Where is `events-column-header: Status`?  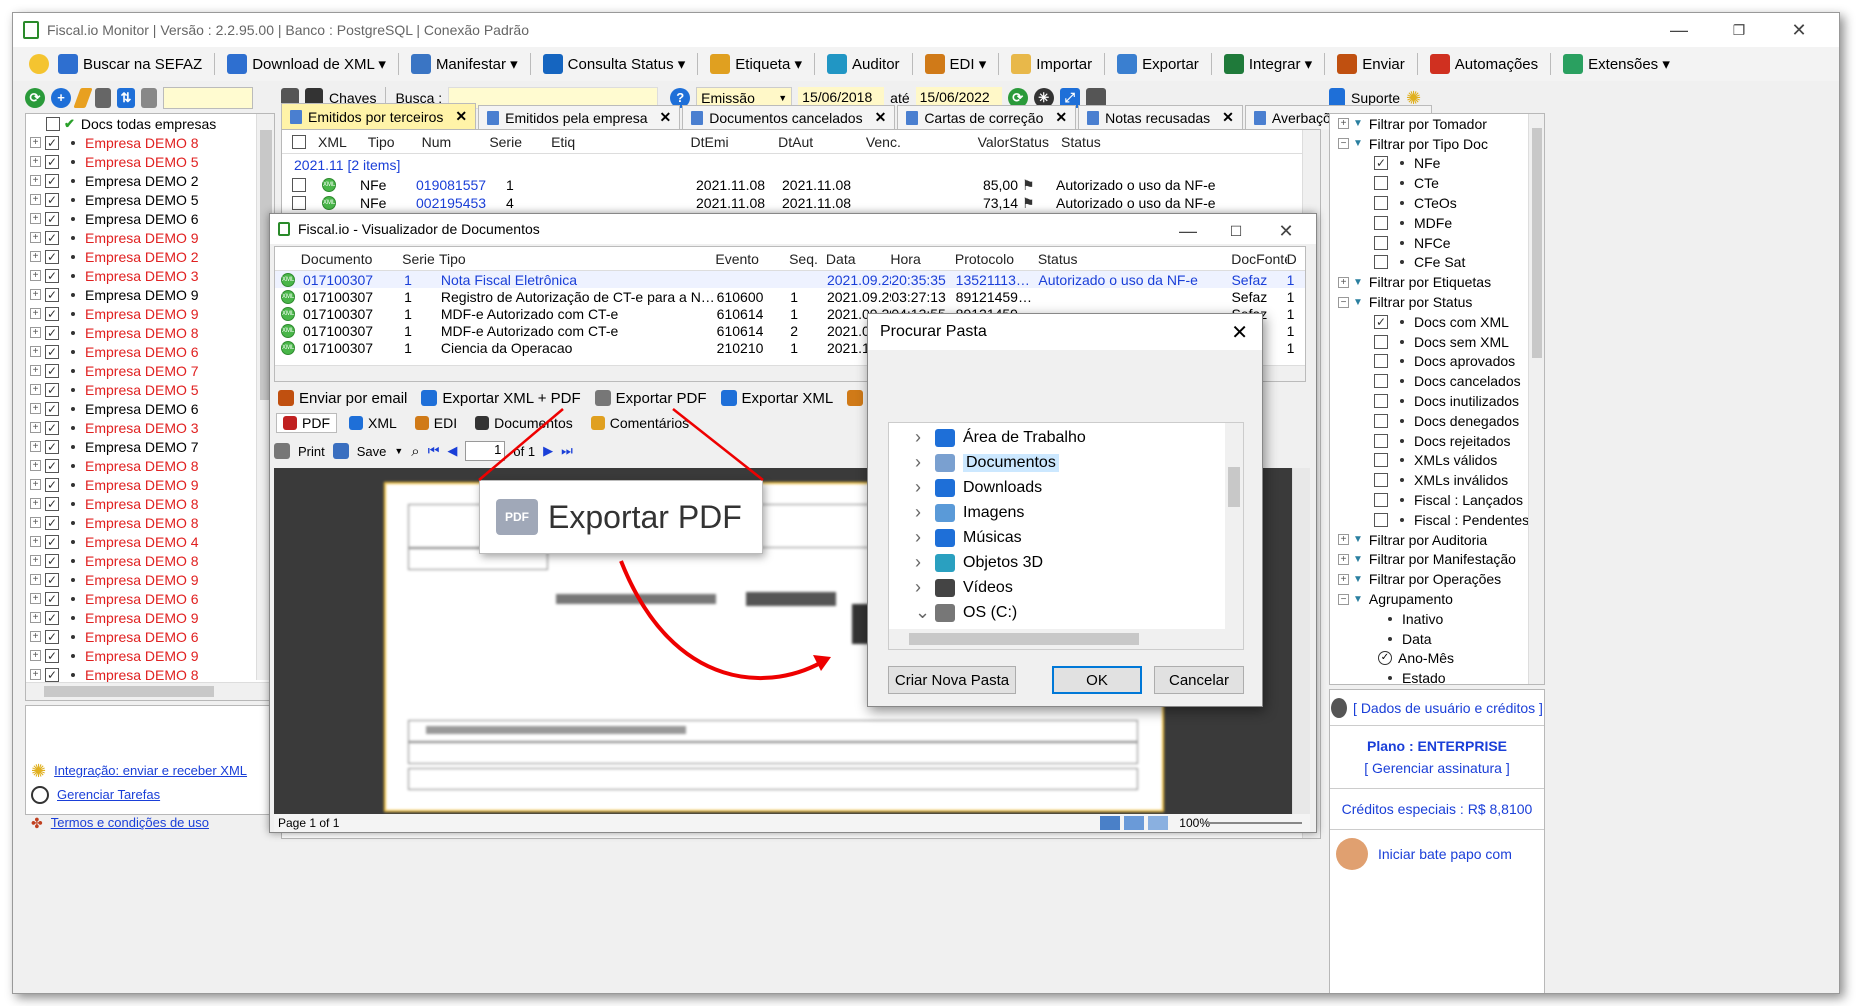
events-column-header: Status is located at coordinates (1134, 259).